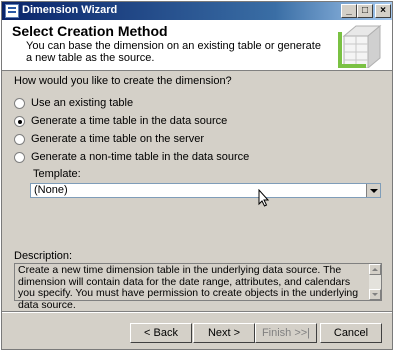  I want to click on title-bar: Dimension Wizard _ □ ×, so click(197, 11).